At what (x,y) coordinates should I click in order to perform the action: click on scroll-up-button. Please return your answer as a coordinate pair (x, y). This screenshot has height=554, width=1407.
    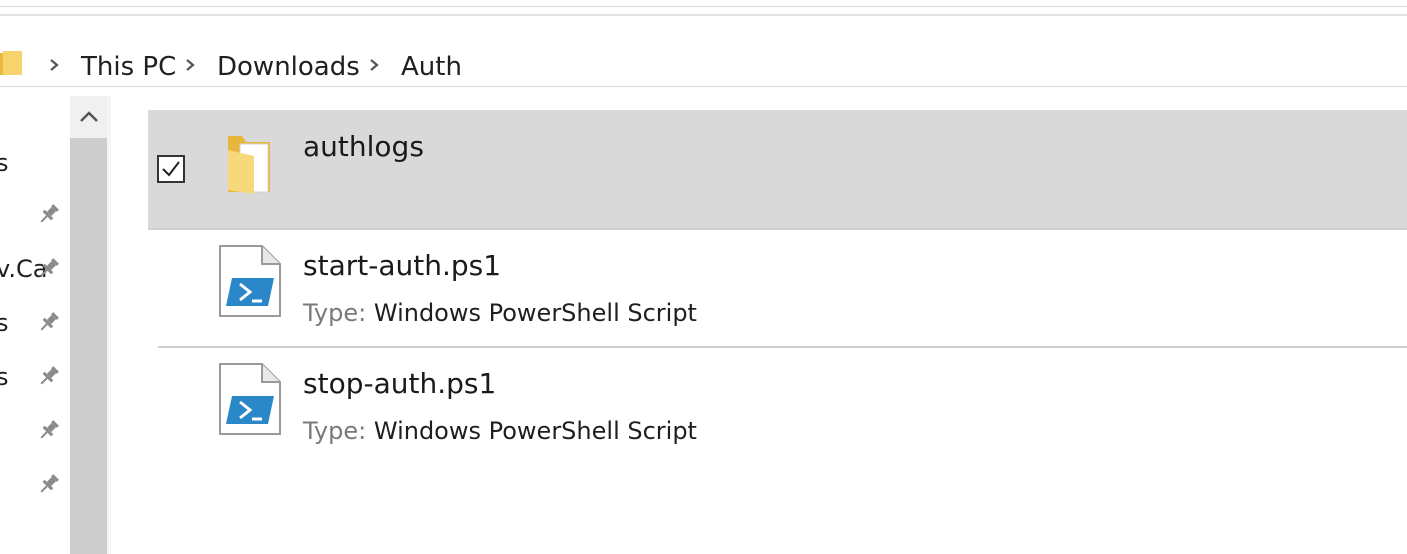
    Looking at the image, I should click on (88, 117).